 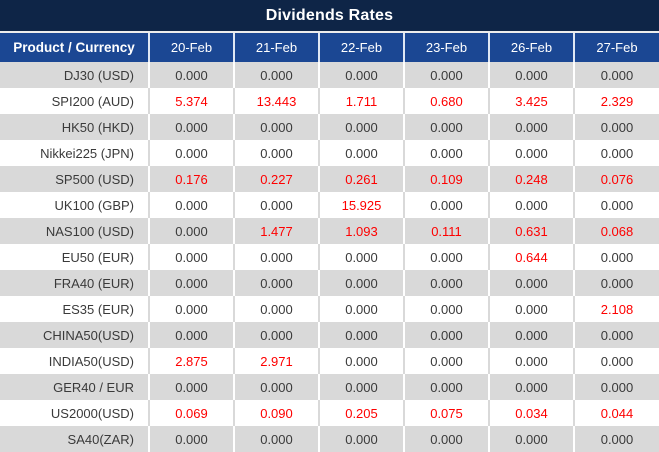 What do you see at coordinates (617, 309) in the screenshot?
I see `value-cell: 2.108` at bounding box center [617, 309].